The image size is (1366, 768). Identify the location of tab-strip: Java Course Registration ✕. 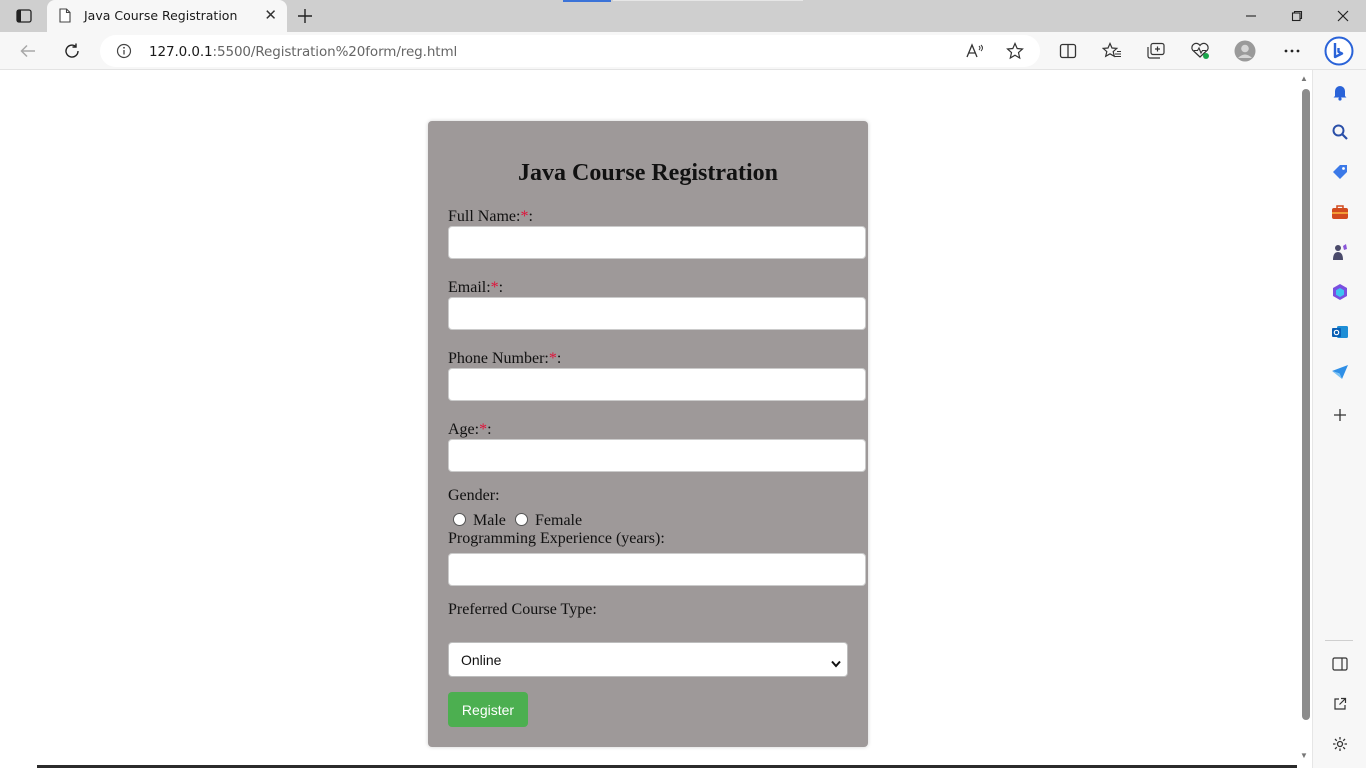
(683, 16).